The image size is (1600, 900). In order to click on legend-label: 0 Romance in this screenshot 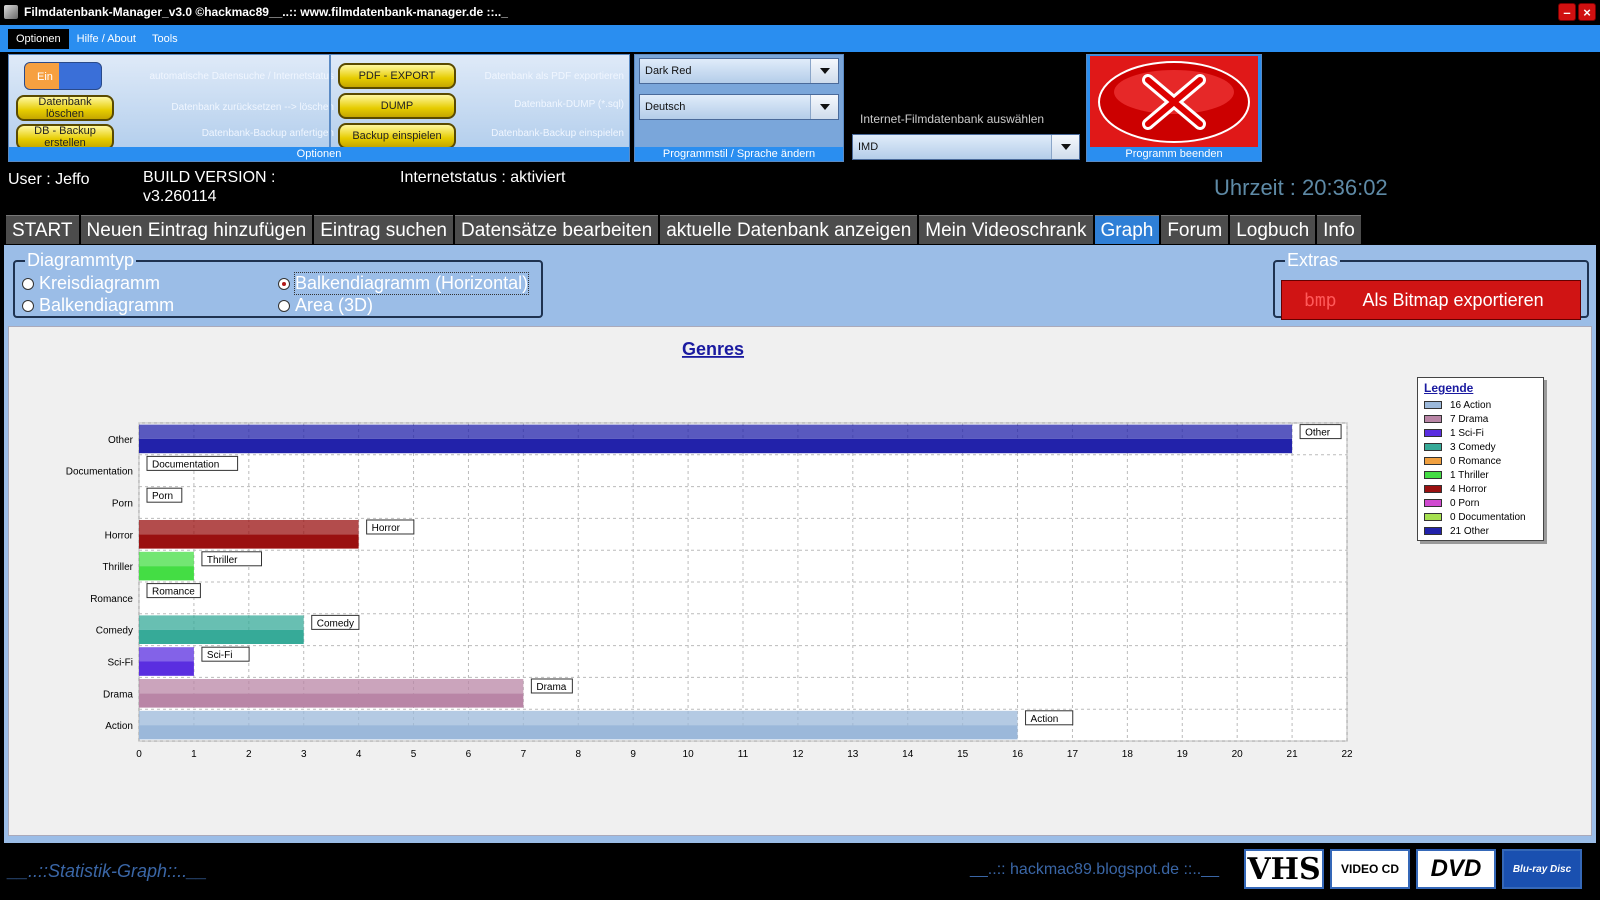, I will do `click(1476, 461)`.